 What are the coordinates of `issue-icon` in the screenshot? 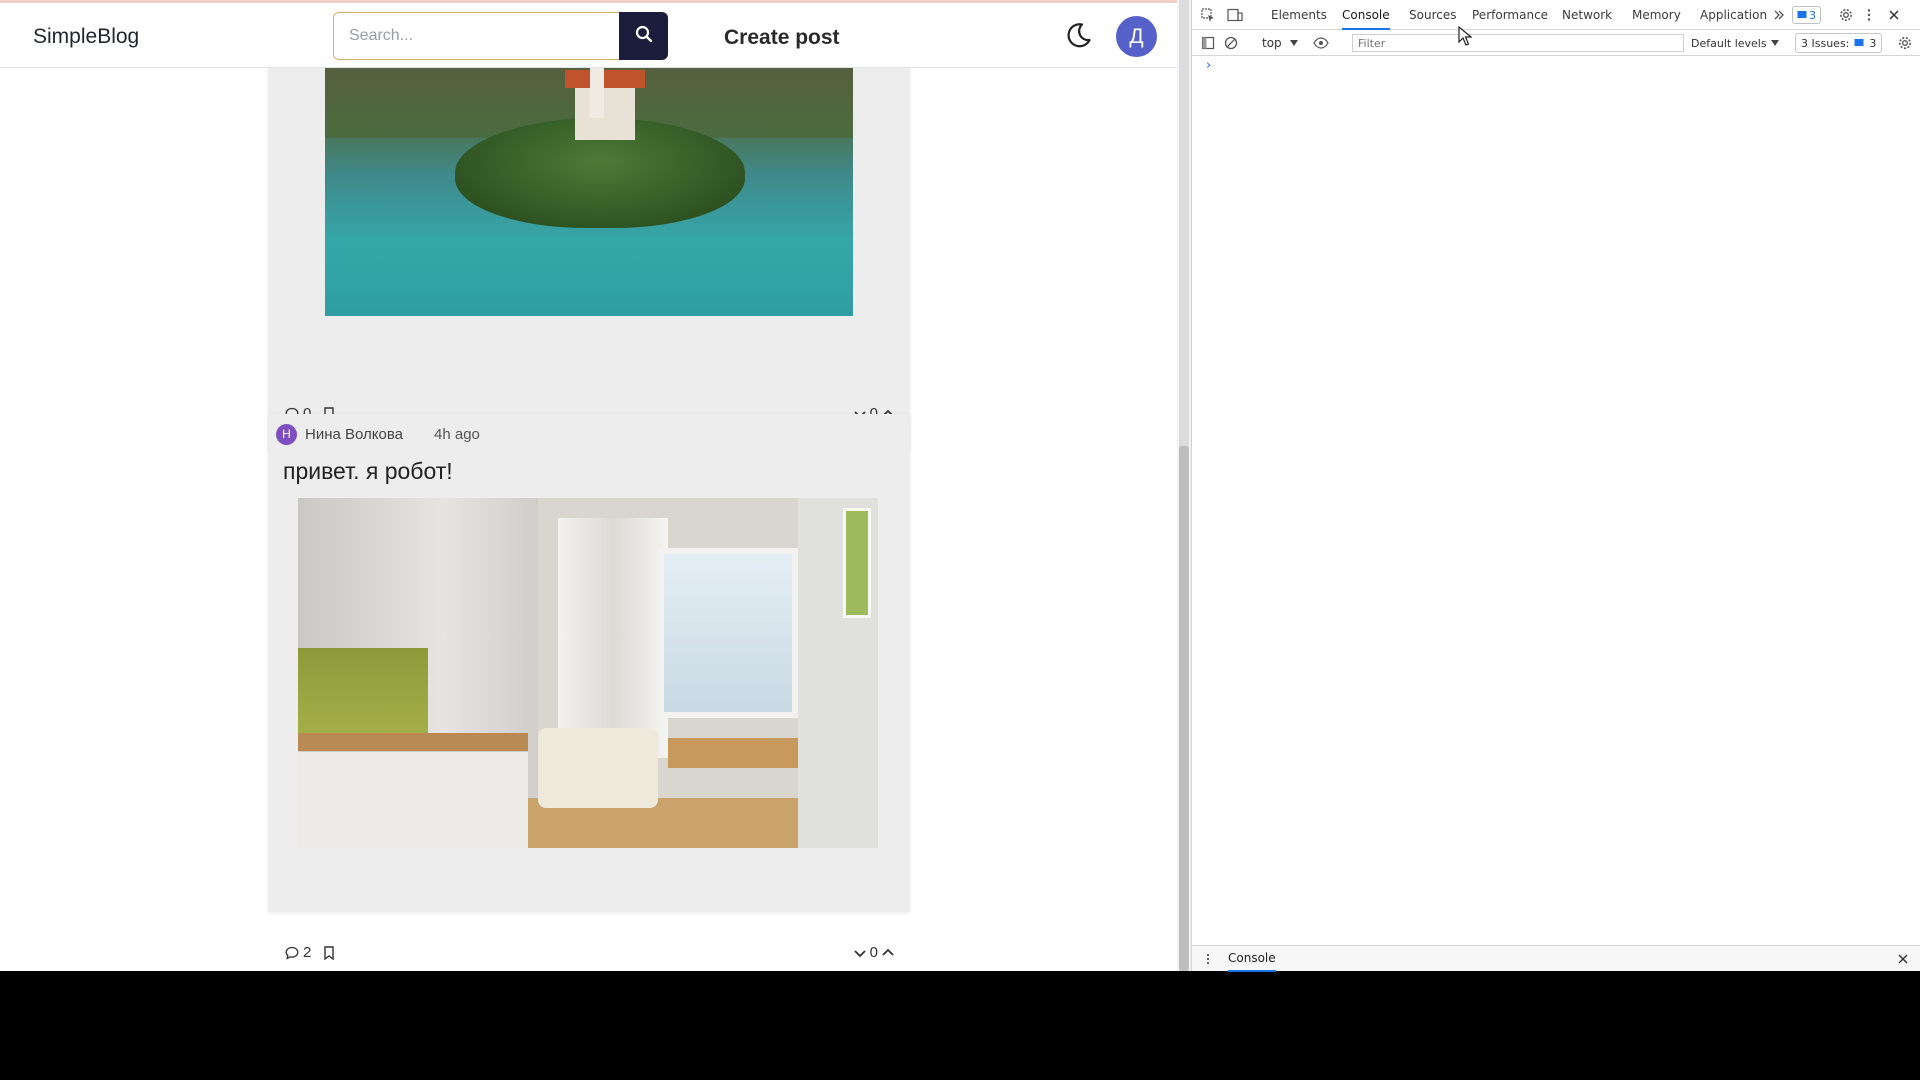 It's located at (1859, 42).